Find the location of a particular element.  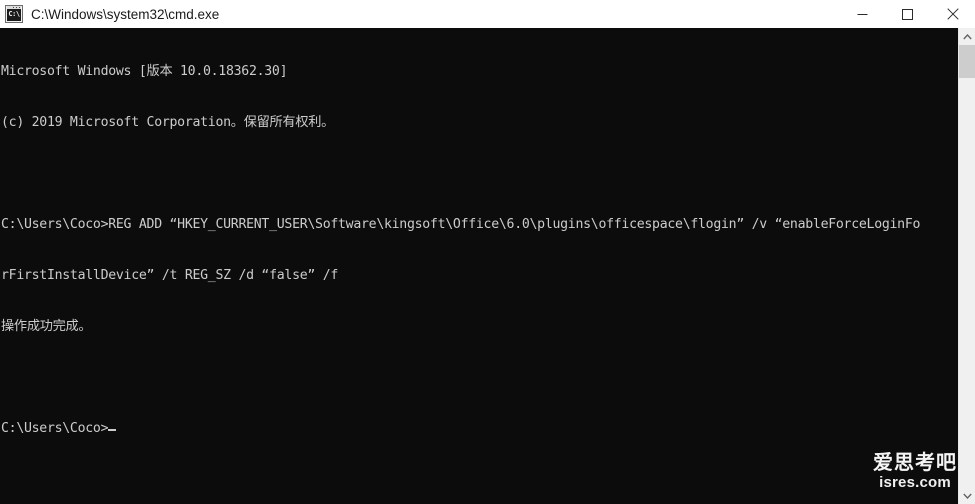

watermark-en: isres.com is located at coordinates (915, 482).